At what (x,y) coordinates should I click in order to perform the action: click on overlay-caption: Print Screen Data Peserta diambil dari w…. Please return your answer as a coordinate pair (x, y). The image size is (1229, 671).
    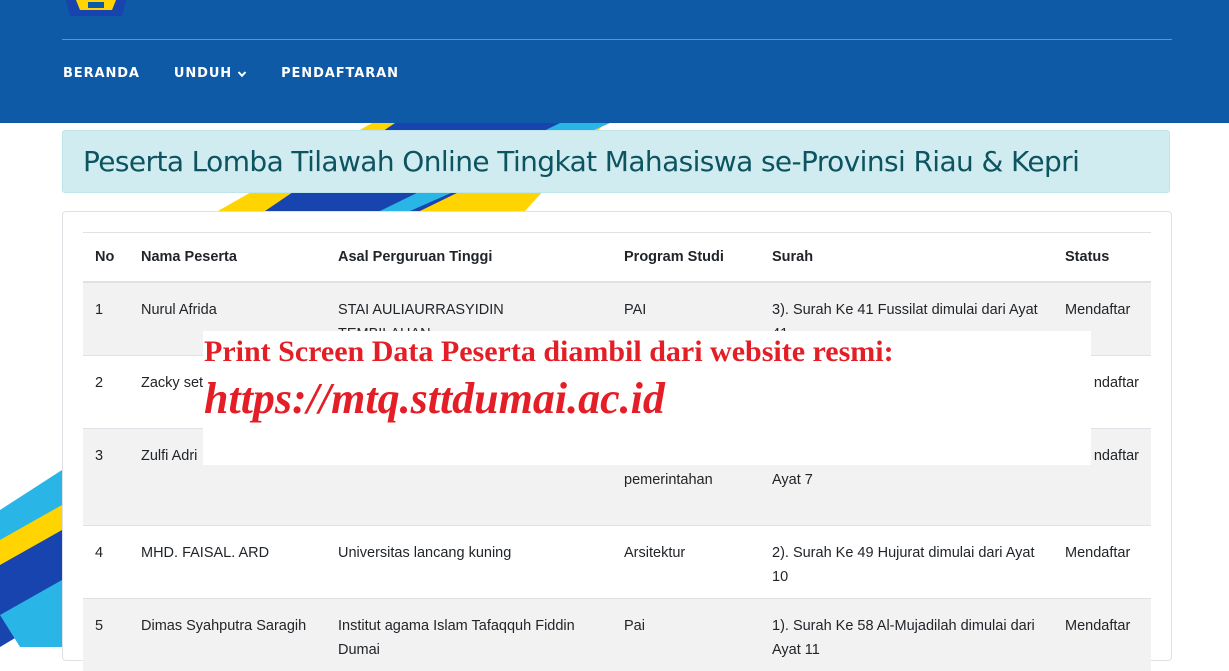
    Looking at the image, I should click on (549, 352).